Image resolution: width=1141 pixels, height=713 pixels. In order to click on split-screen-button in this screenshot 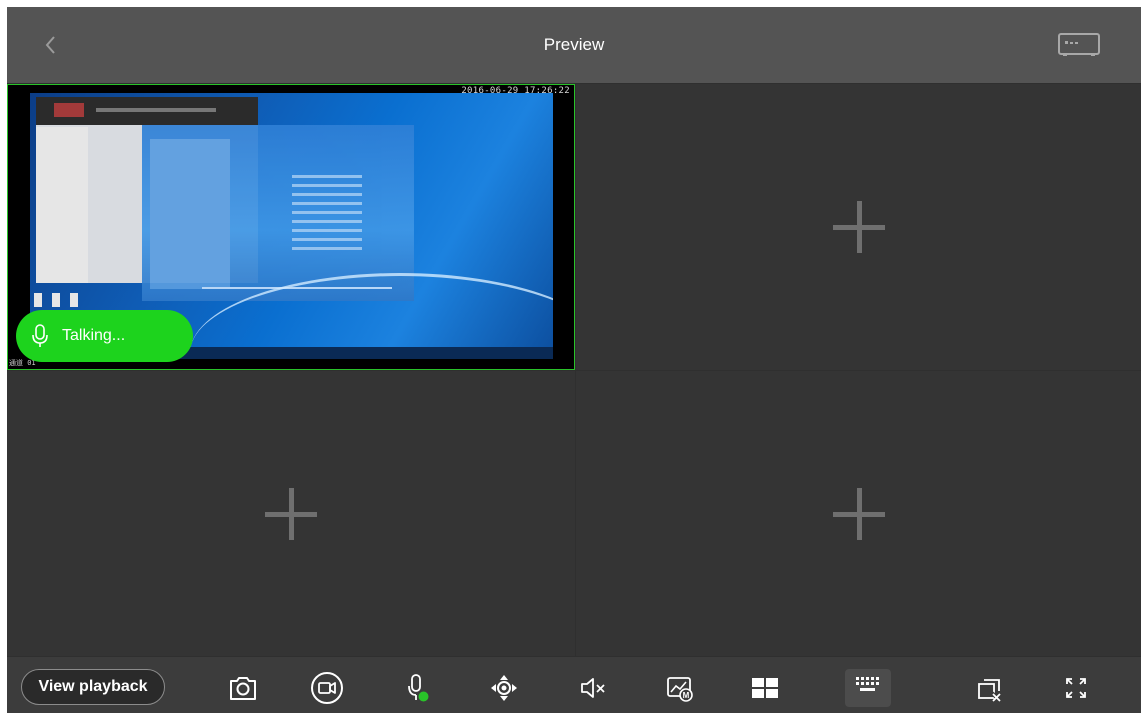, I will do `click(765, 688)`.